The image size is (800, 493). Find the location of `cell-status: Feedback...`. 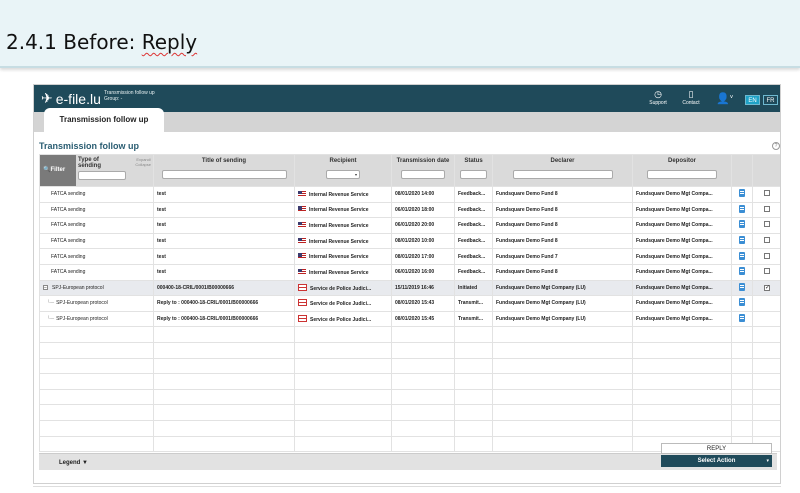

cell-status: Feedback... is located at coordinates (473, 272).